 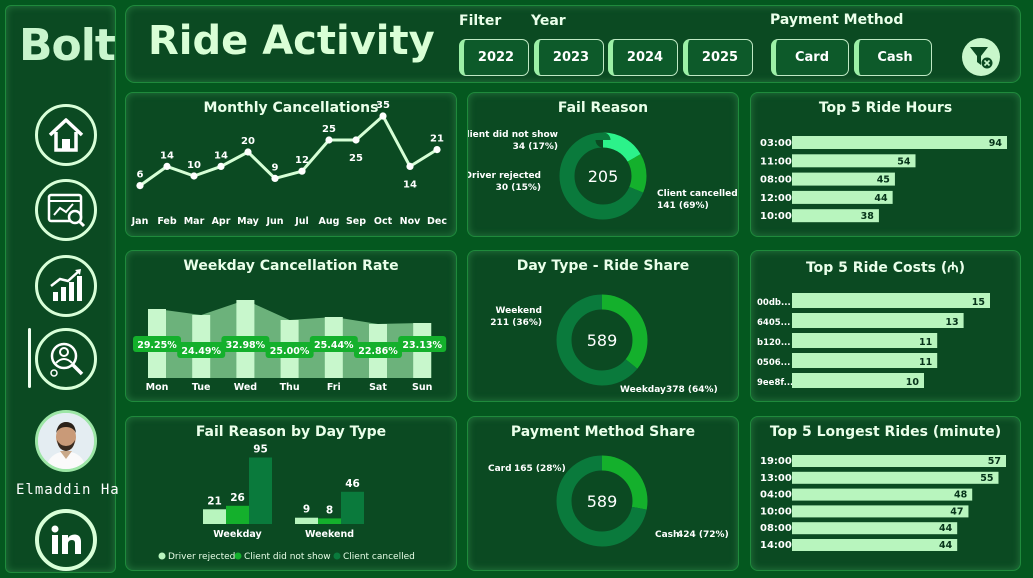 What do you see at coordinates (494, 57) in the screenshot?
I see `year-button-2022: 2022` at bounding box center [494, 57].